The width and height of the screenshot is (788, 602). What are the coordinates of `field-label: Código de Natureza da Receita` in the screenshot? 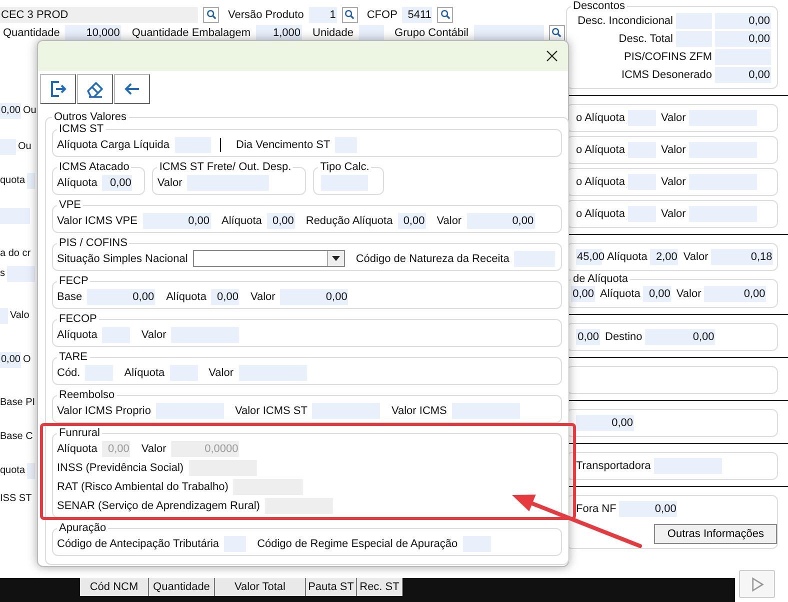 It's located at (433, 259).